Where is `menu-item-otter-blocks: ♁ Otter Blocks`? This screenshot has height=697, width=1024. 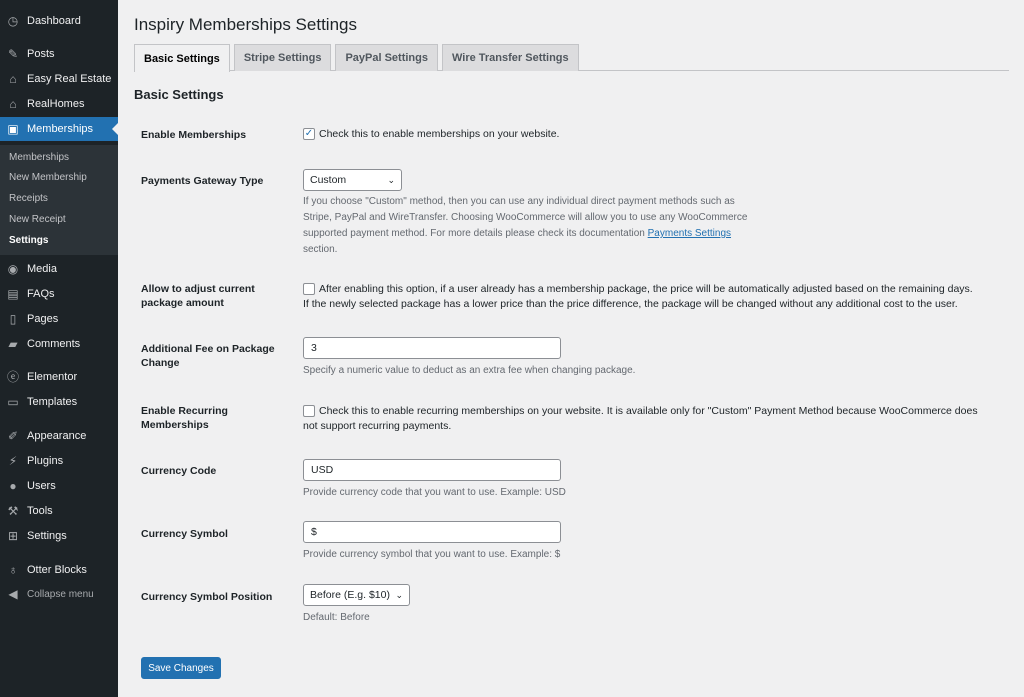
menu-item-otter-blocks: ♁ Otter Blocks is located at coordinates (59, 570).